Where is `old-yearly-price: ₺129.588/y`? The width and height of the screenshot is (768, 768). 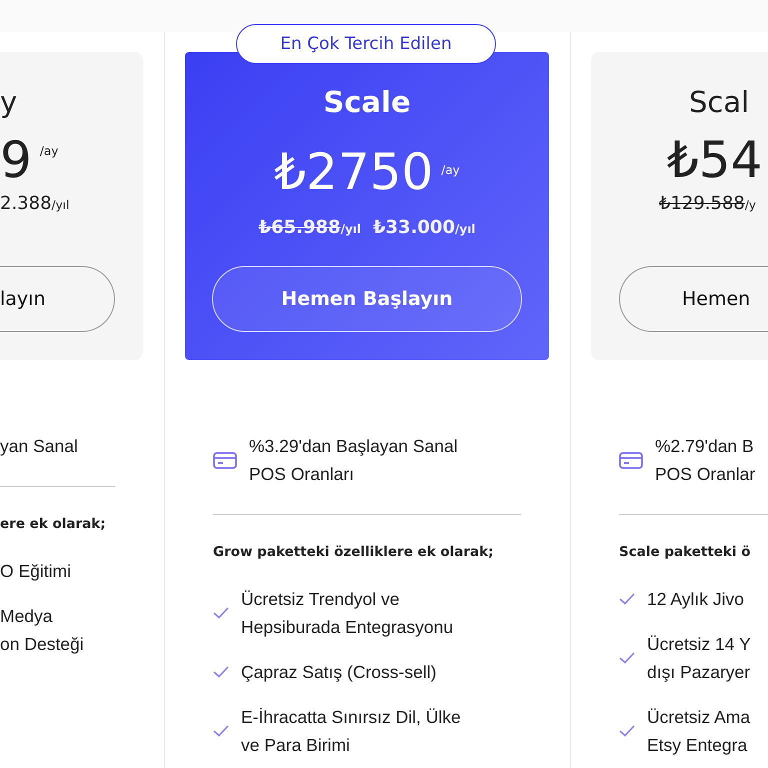 old-yearly-price: ₺129.588/y is located at coordinates (707, 204).